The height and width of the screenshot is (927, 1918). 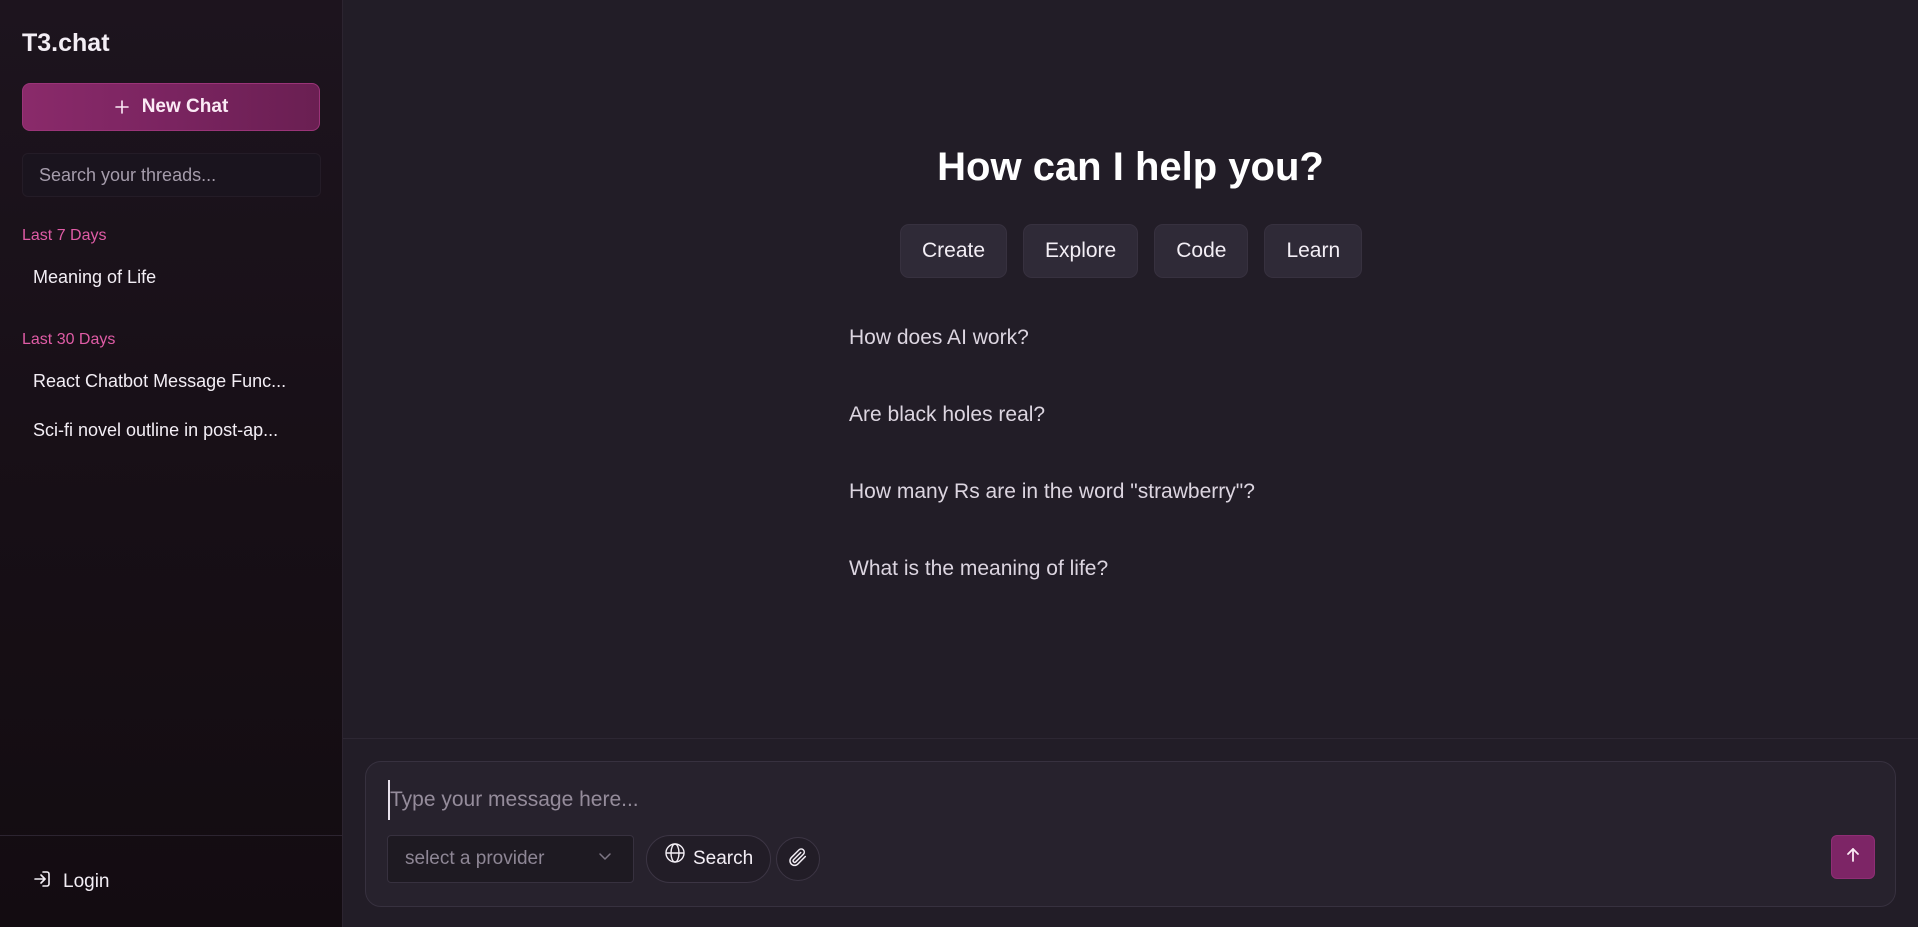 What do you see at coordinates (1081, 251) in the screenshot?
I see `category-explore-button: Explore` at bounding box center [1081, 251].